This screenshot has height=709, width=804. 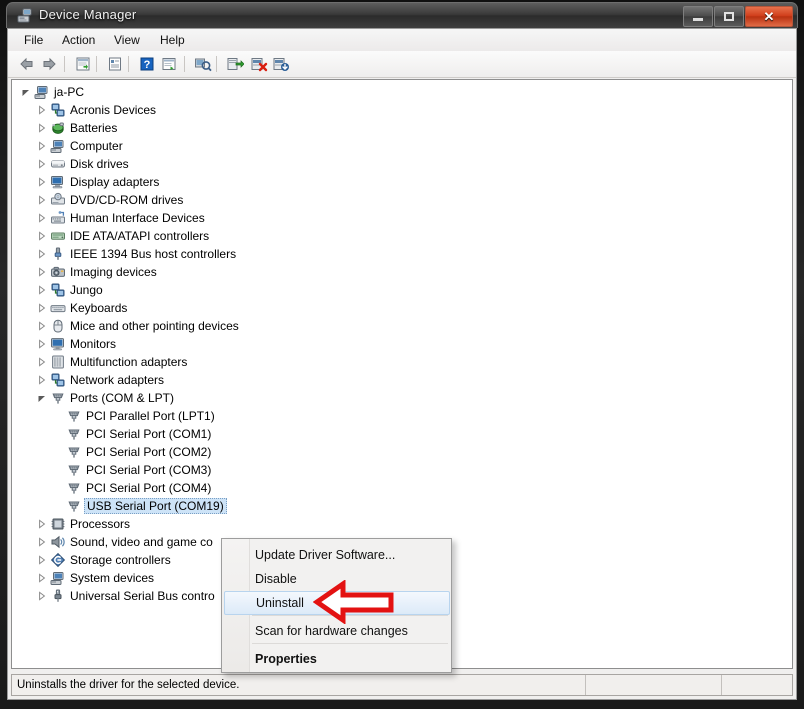 What do you see at coordinates (155, 506) in the screenshot?
I see `tree-row-label: USB Serial Port (COM19)` at bounding box center [155, 506].